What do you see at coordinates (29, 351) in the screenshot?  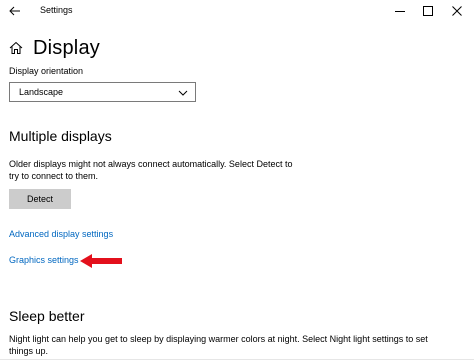 I see `sleep-description-line2: things up.` at bounding box center [29, 351].